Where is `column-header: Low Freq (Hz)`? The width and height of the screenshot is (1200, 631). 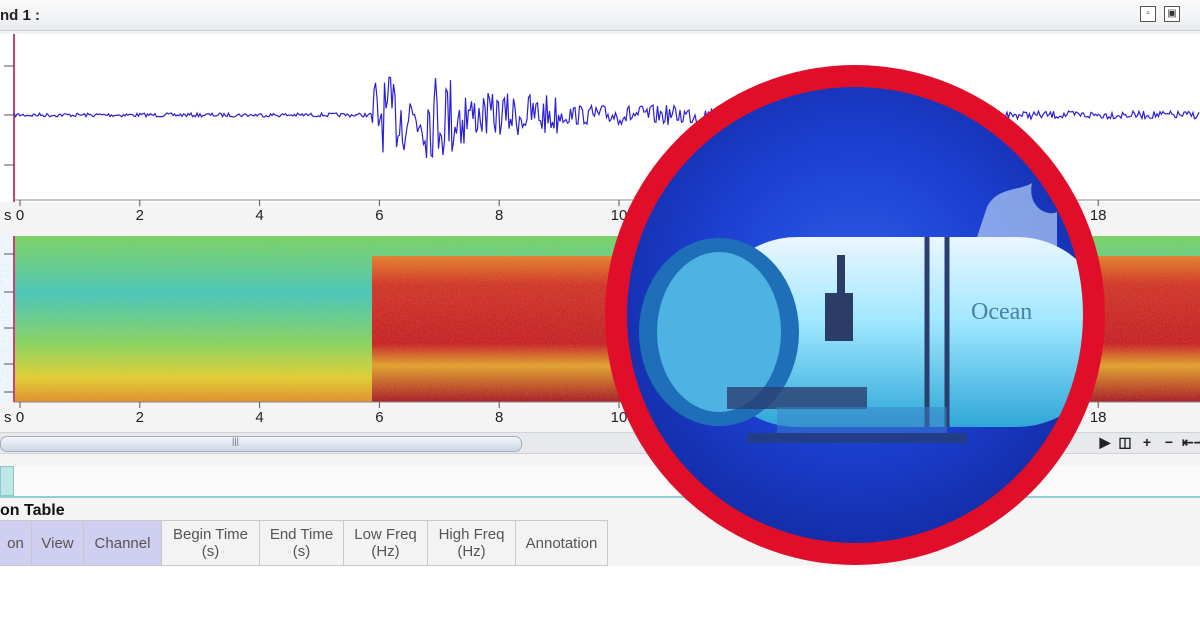
column-header: Low Freq (Hz) is located at coordinates (386, 543).